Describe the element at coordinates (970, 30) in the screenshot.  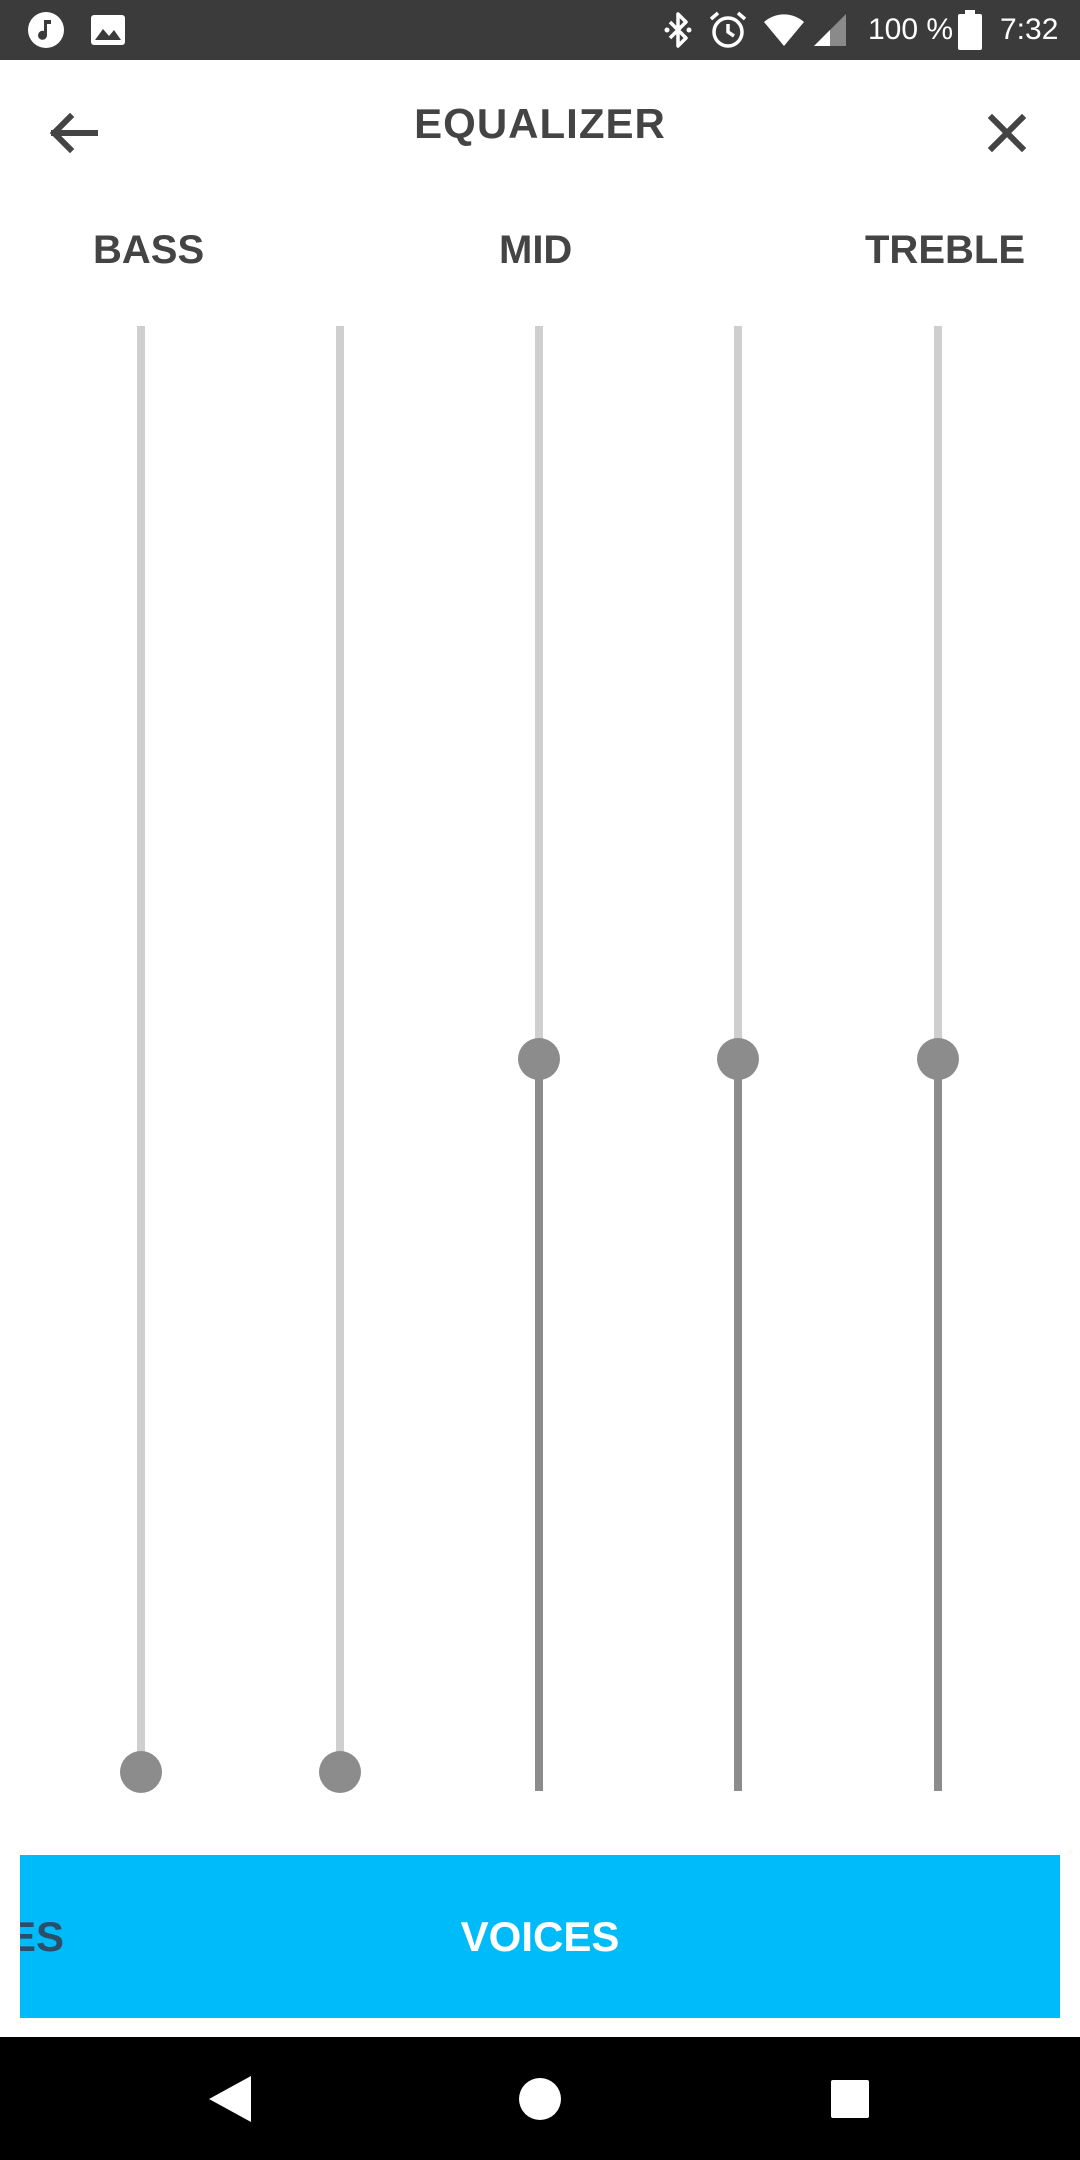
I see `battery-icon` at that location.